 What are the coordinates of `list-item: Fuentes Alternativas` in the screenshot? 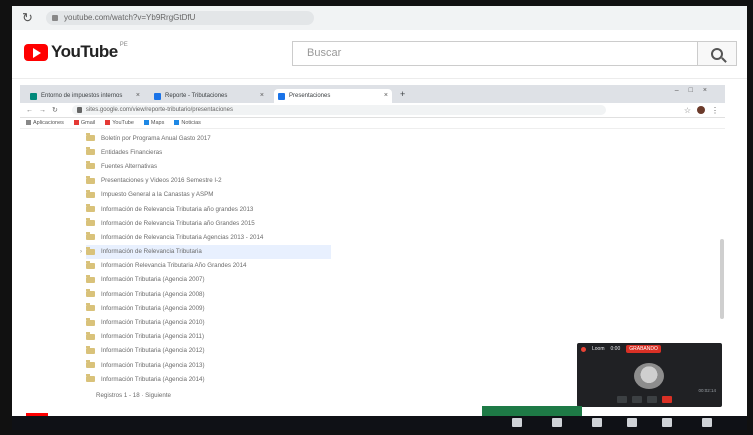 It's located at (406, 166).